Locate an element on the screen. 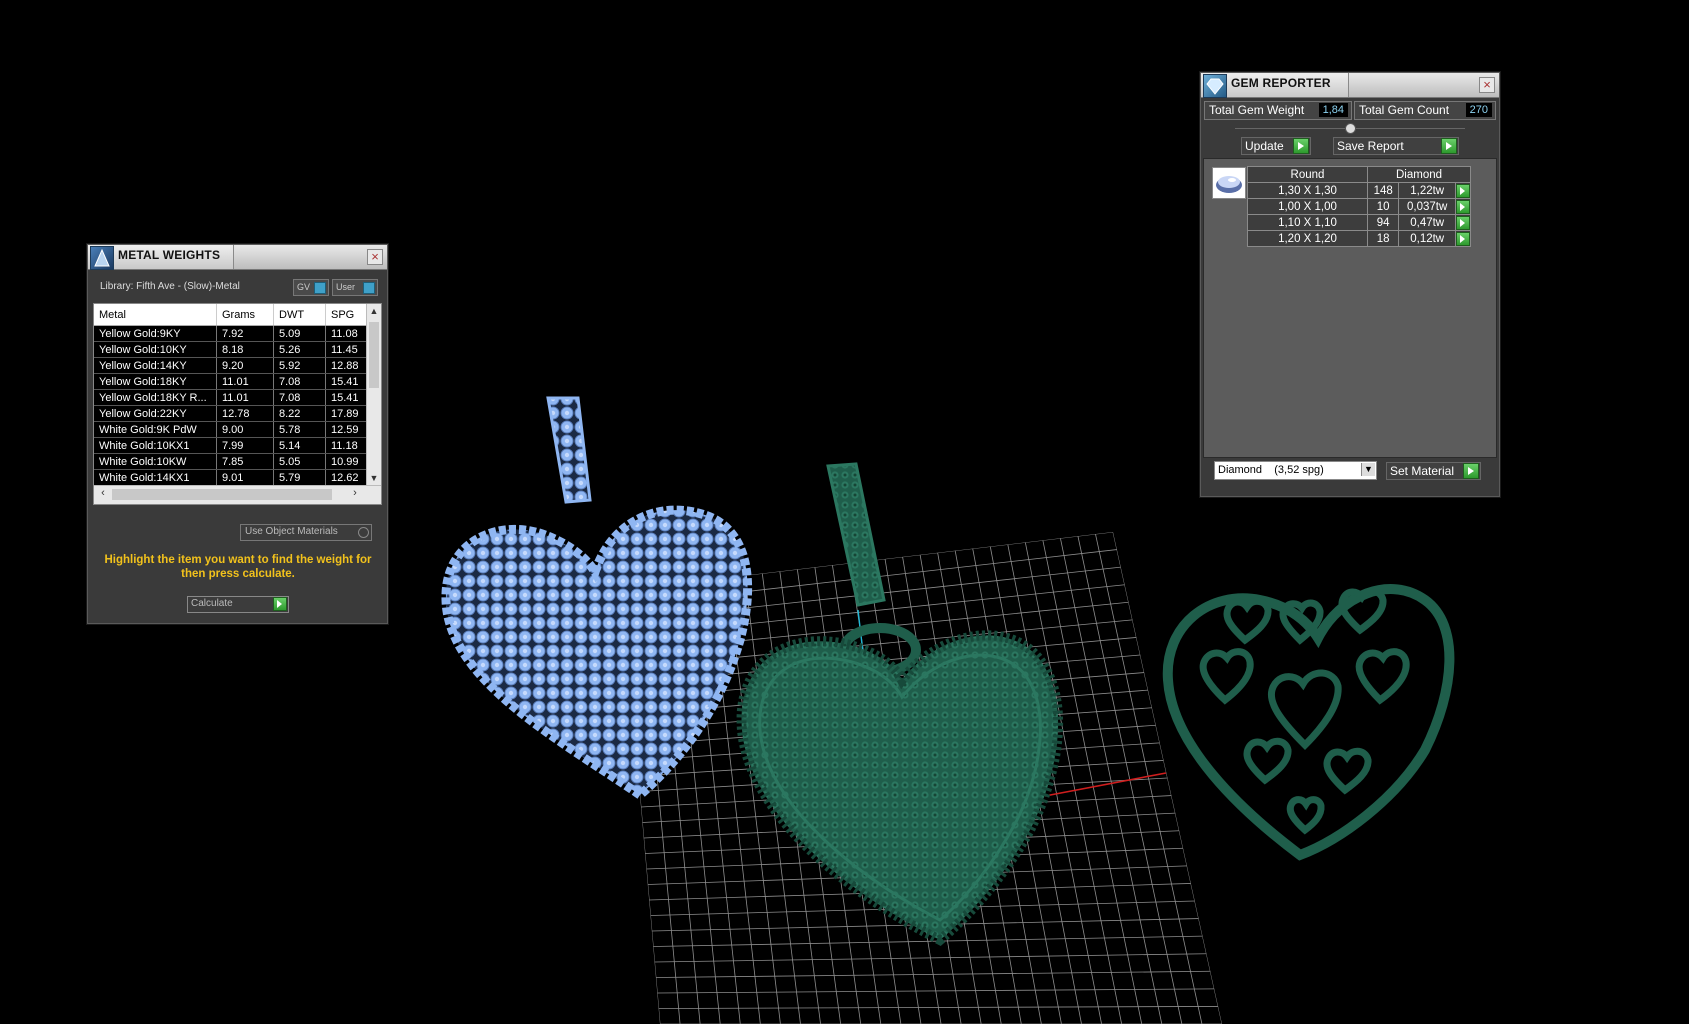 Image resolution: width=1689 pixels, height=1024 pixels. scroll-right-icon: › is located at coordinates (355, 493).